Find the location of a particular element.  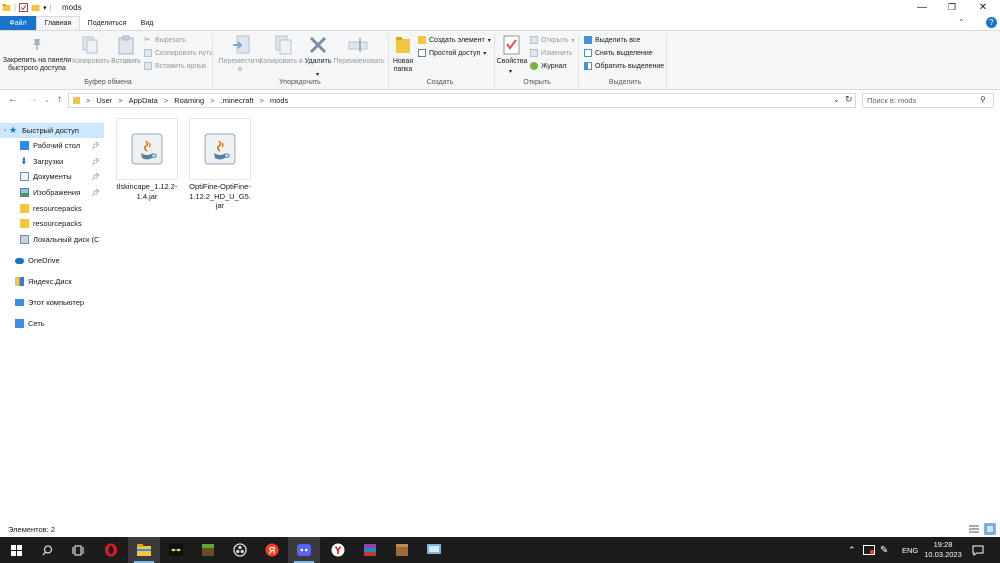

copy-to-button: Копировать в is located at coordinates (281, 62).